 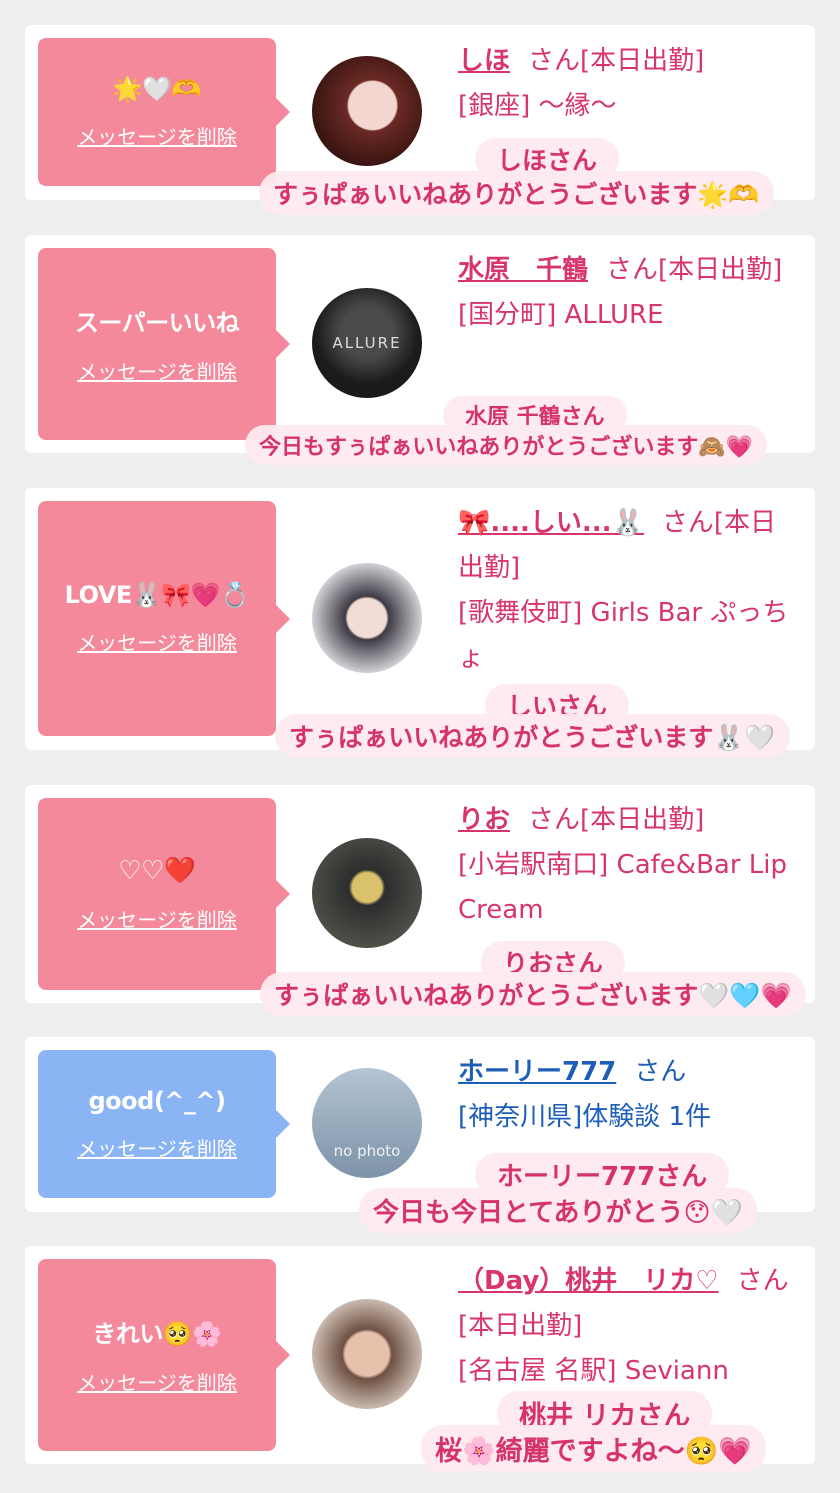 I want to click on overlay-text-caption: 桜🌸綺麗ですよね〜🥺💗, so click(x=593, y=1448).